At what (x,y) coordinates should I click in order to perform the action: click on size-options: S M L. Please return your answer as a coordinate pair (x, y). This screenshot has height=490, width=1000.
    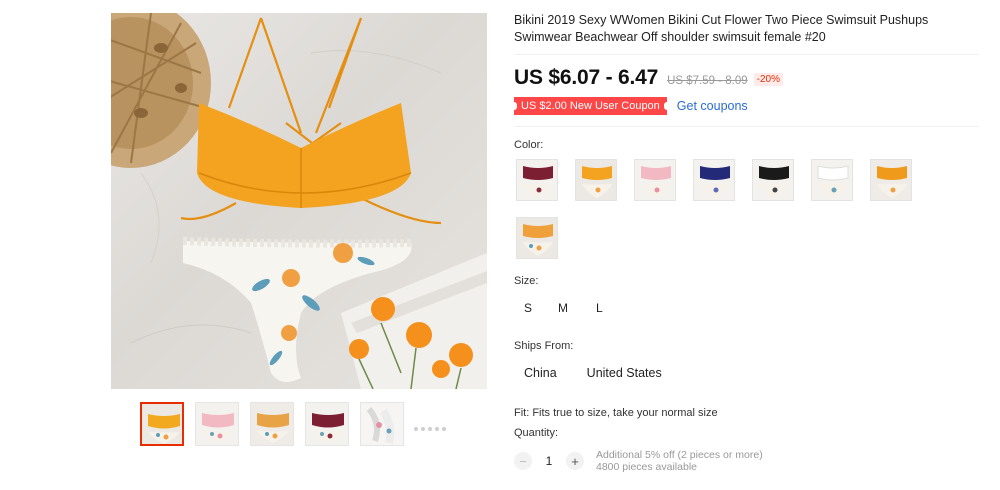
    Looking at the image, I should click on (746, 309).